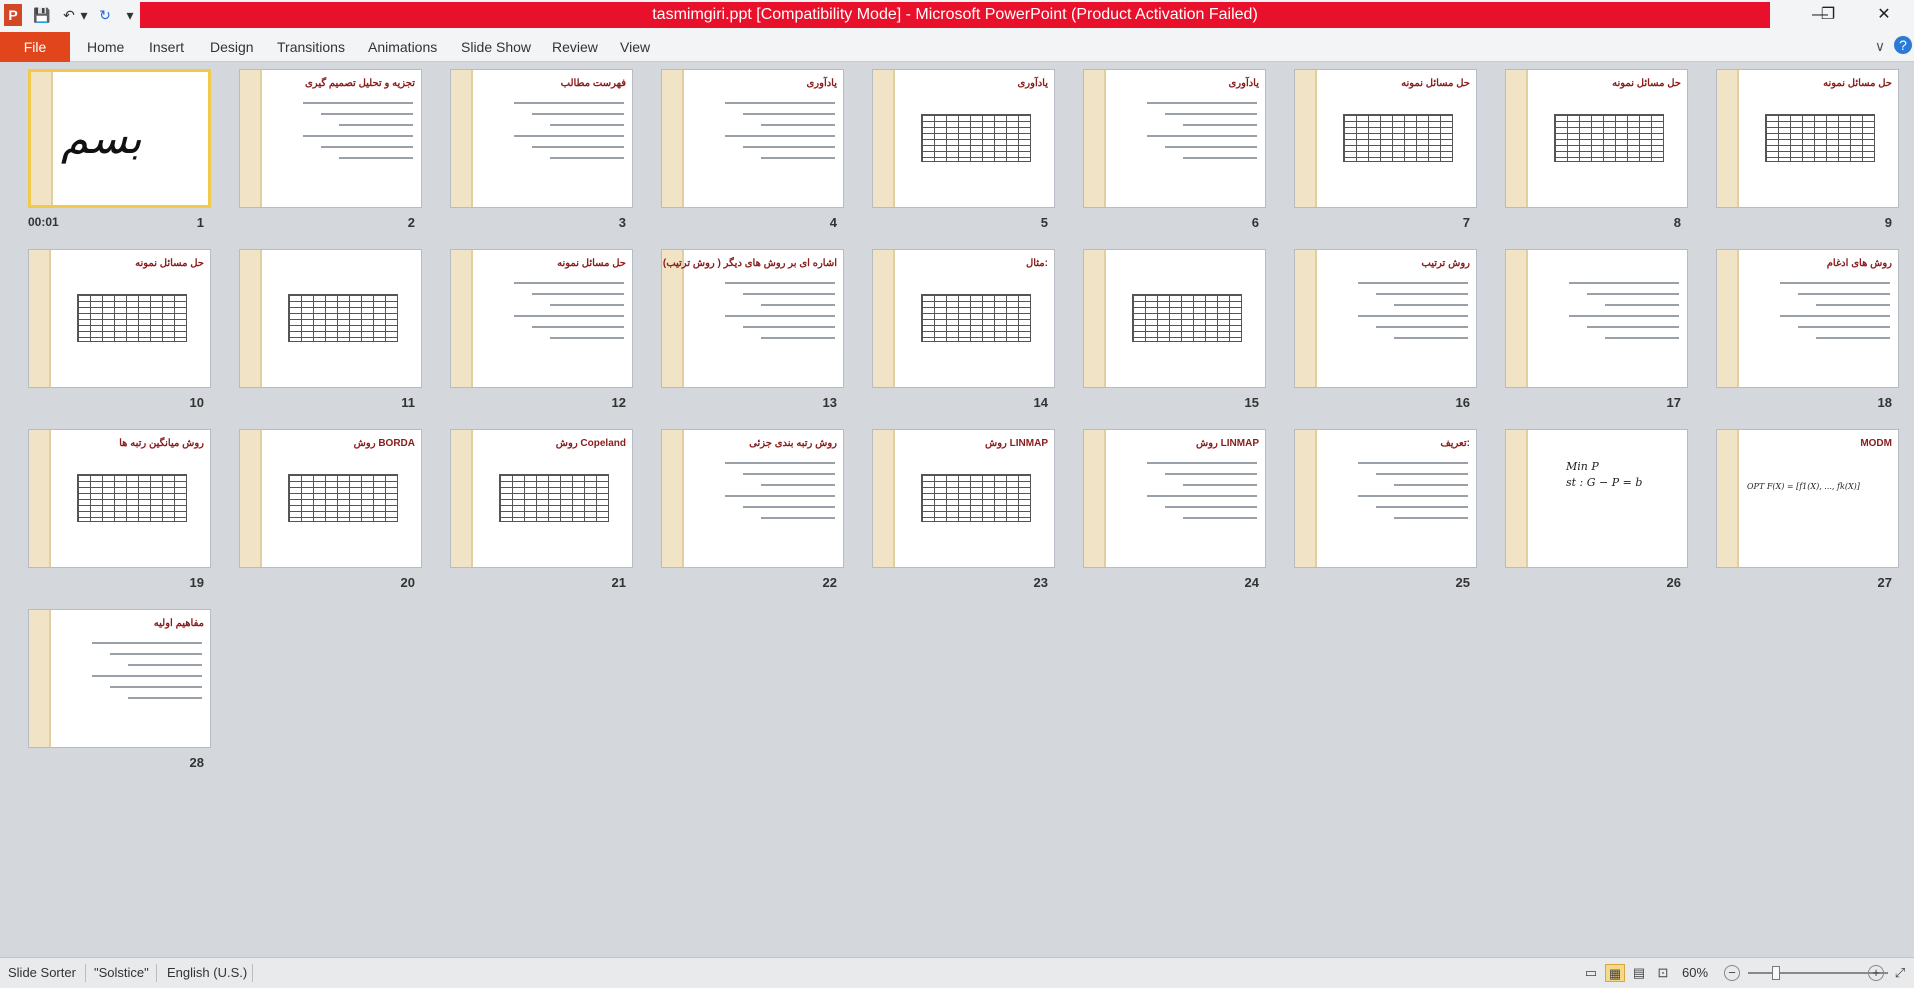 This screenshot has height=988, width=1914. I want to click on slide-thumbnail: حل مسائل نمونه 8, so click(1596, 149).